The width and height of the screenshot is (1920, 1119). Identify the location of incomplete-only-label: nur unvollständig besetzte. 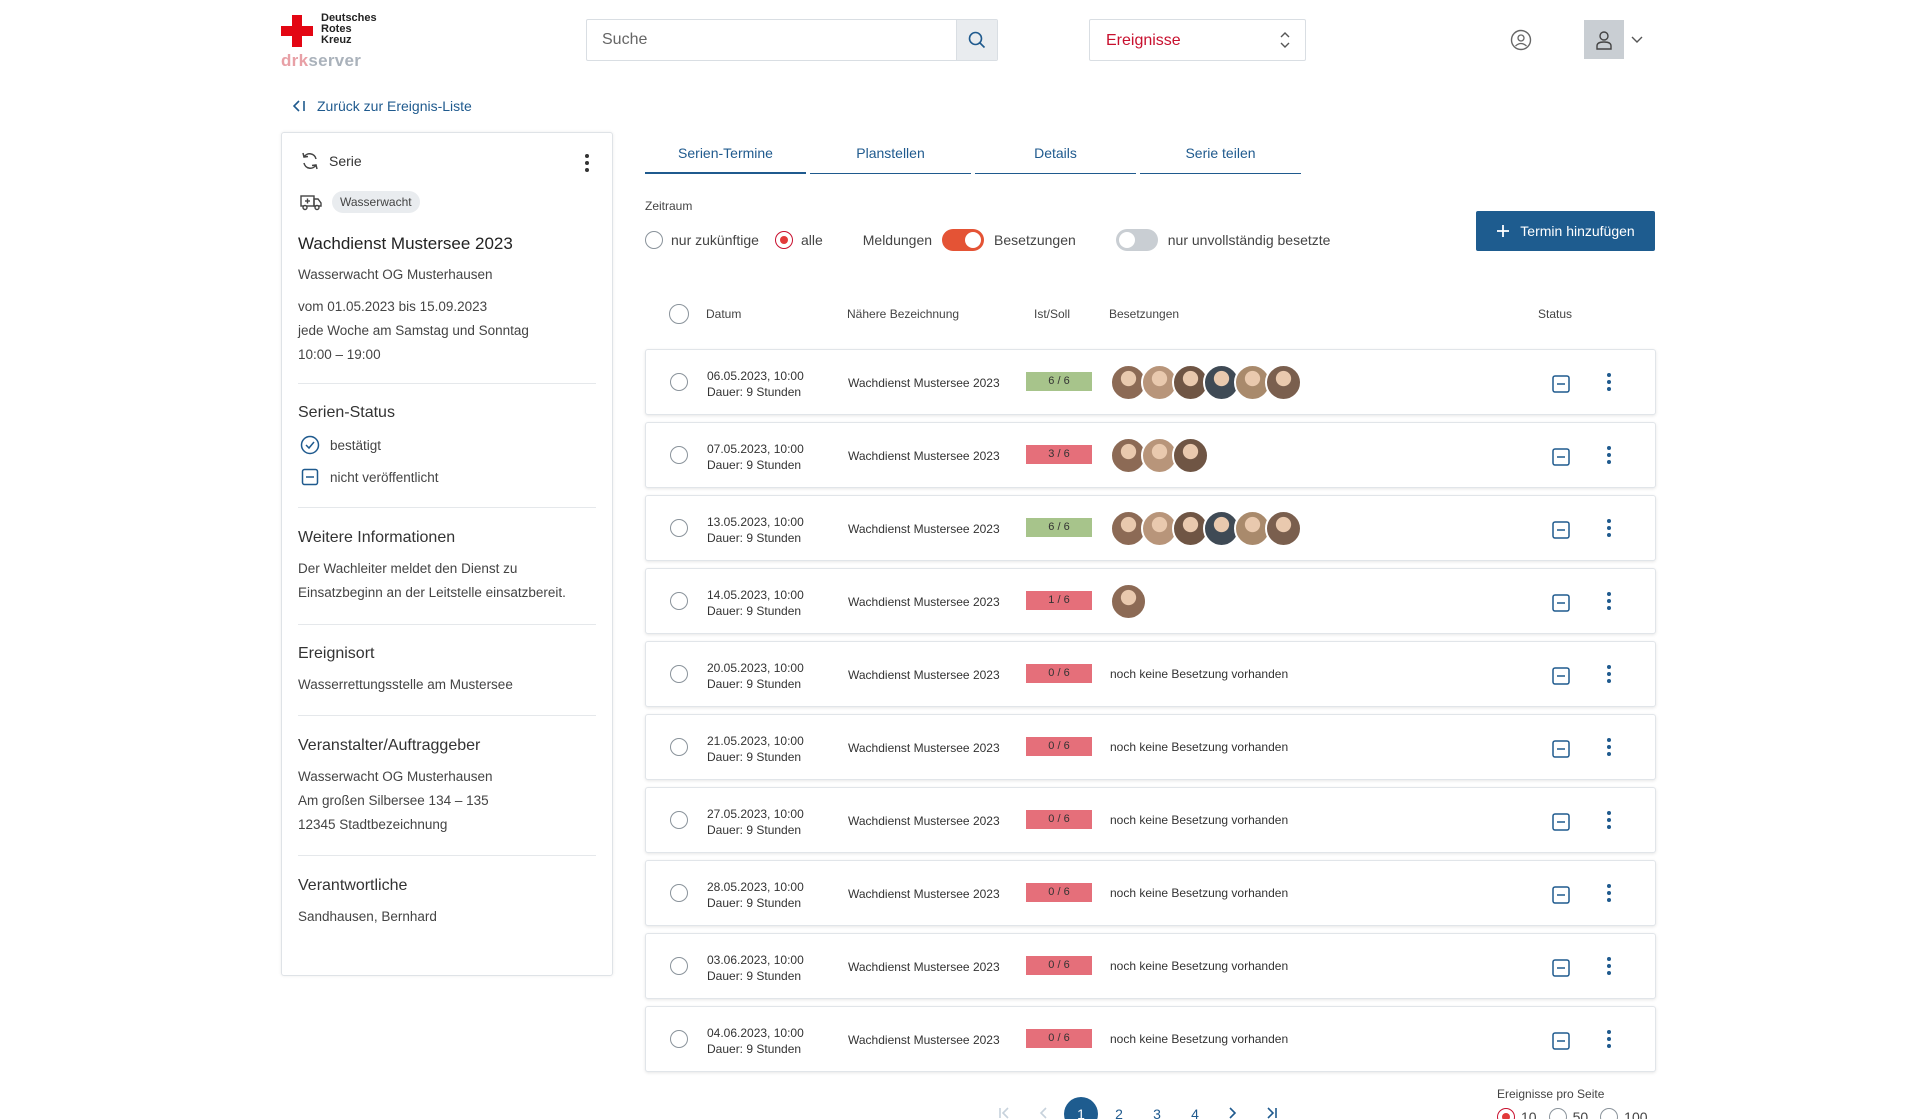
(1249, 240).